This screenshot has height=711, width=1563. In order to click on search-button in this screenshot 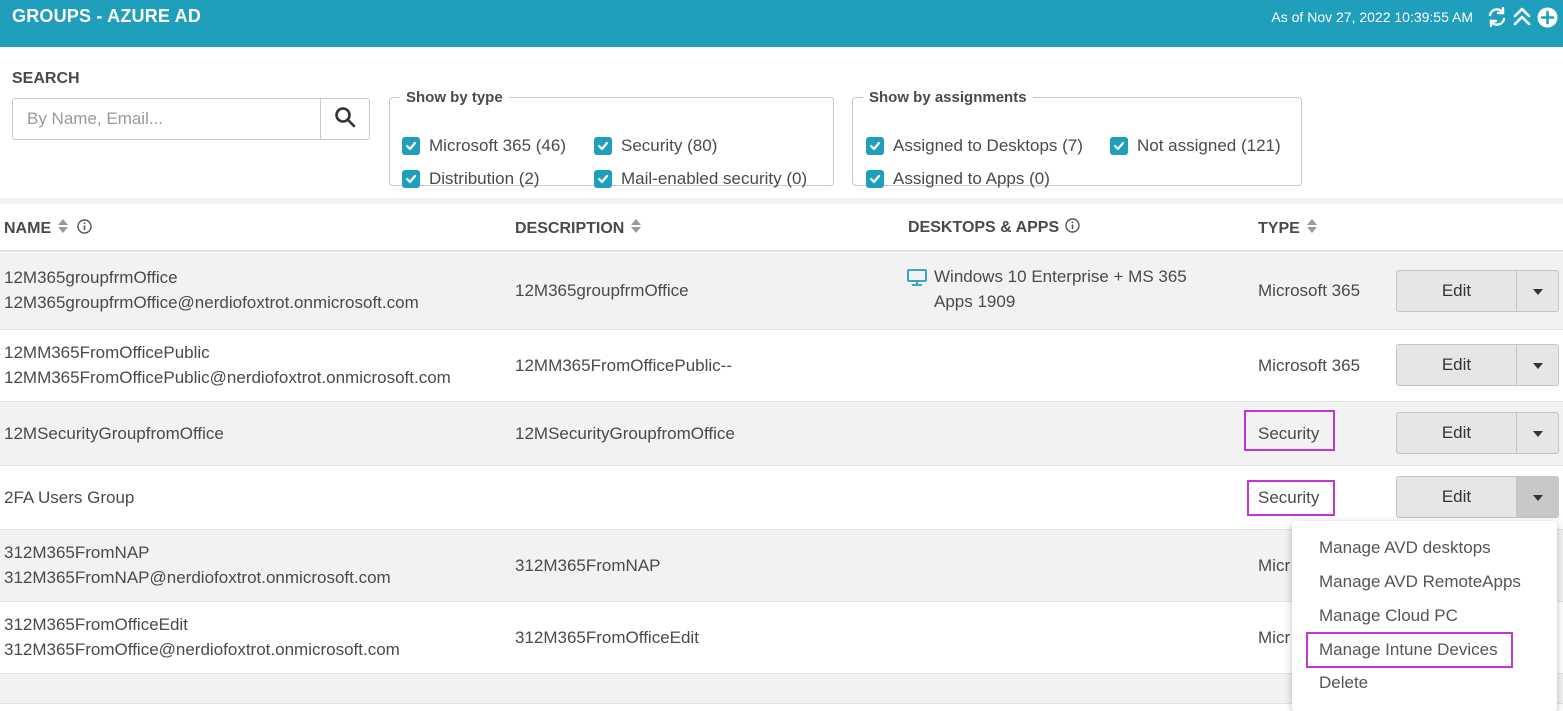, I will do `click(344, 119)`.